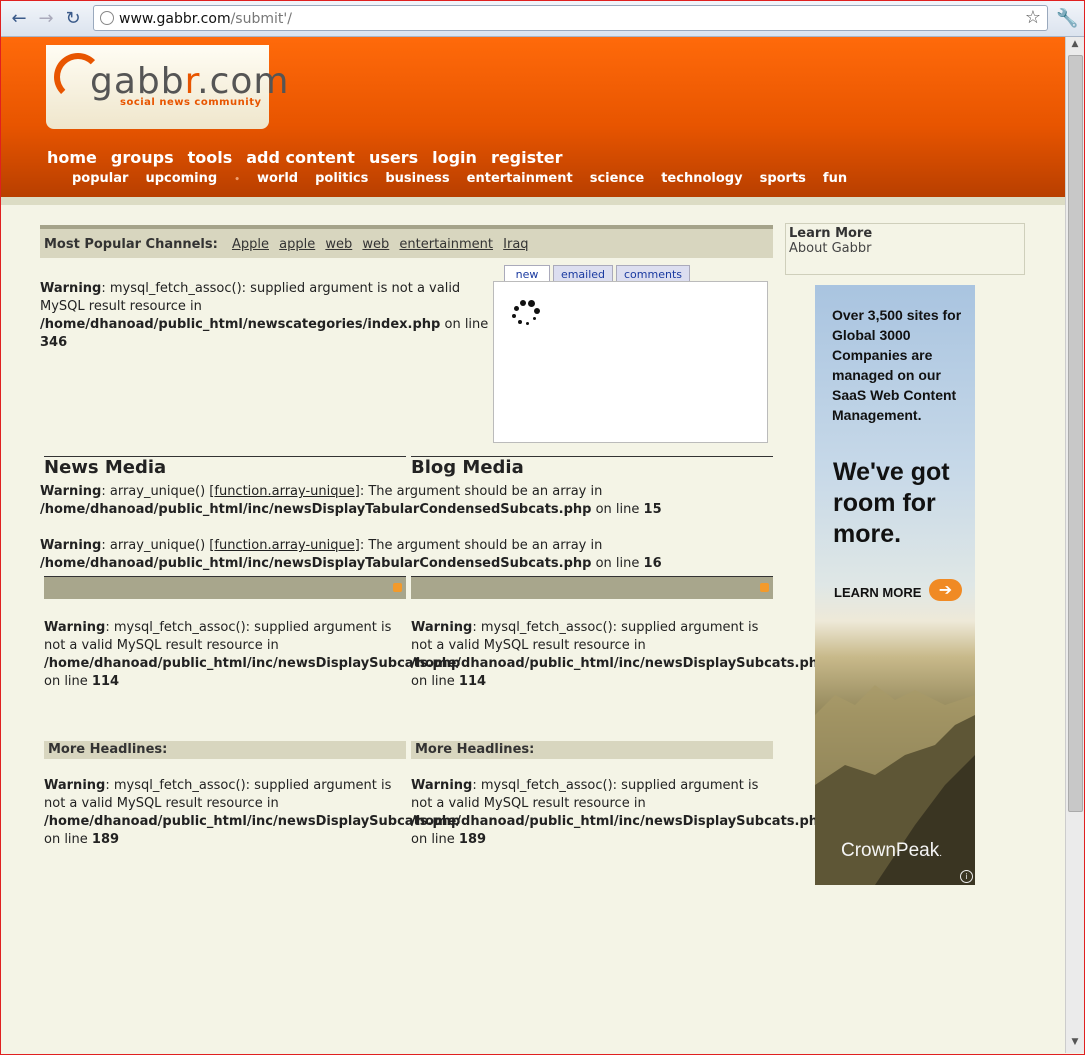 Image resolution: width=1085 pixels, height=1055 pixels. I want to click on ad-cta: LEARN MORE, so click(877, 592).